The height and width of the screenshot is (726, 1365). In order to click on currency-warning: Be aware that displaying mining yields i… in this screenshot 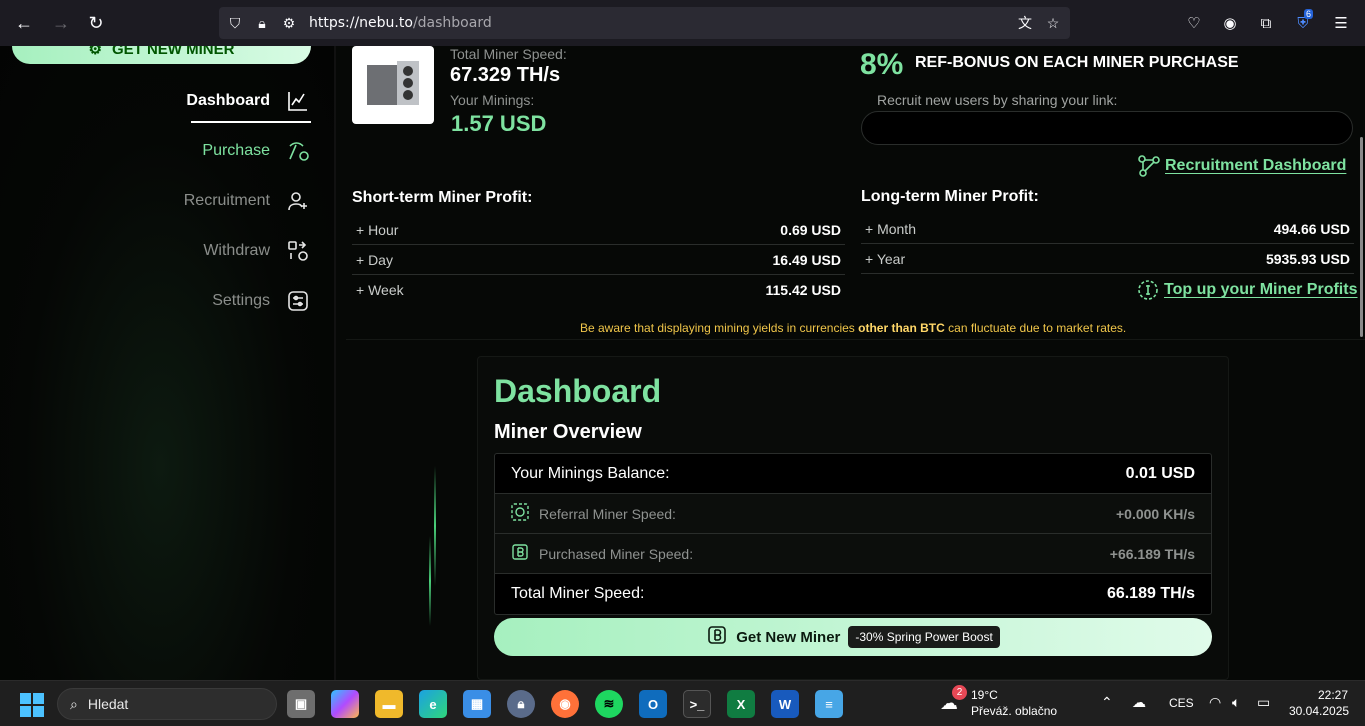, I will do `click(853, 328)`.